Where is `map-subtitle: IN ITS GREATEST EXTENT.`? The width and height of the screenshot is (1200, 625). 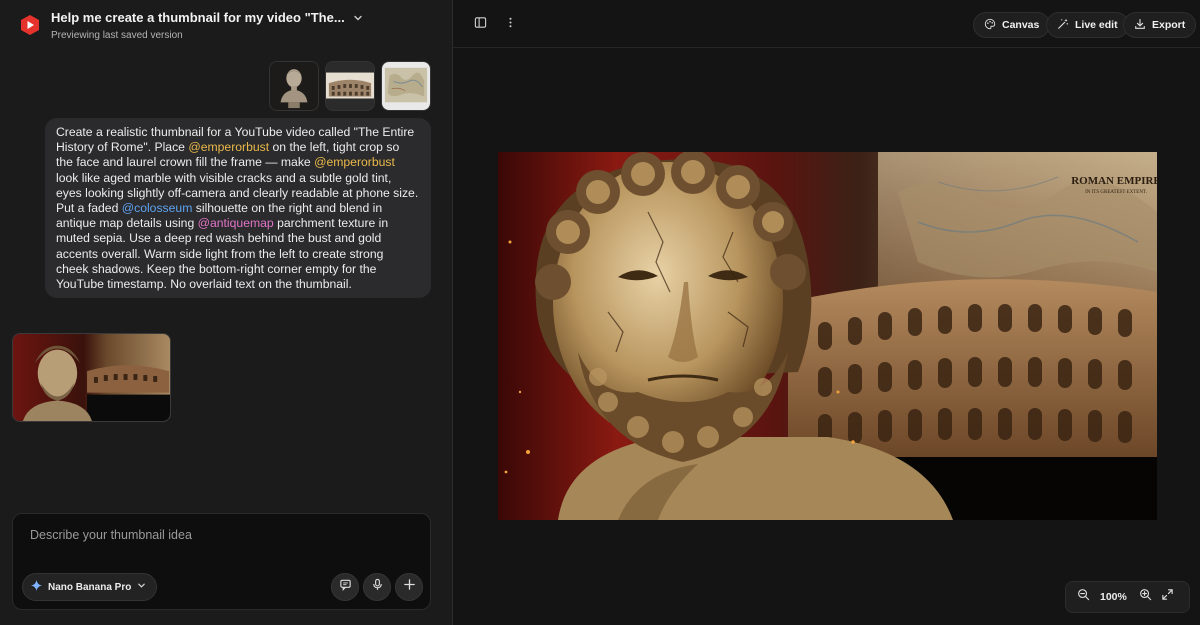 map-subtitle: IN ITS GREATEST EXTENT. is located at coordinates (1116, 192).